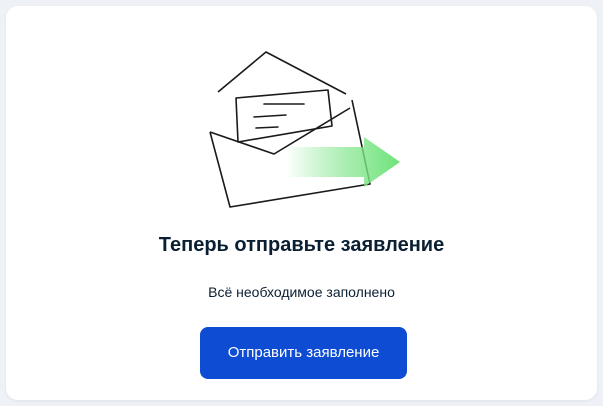 The height and width of the screenshot is (406, 603). Describe the element at coordinates (301, 245) in the screenshot. I see `page-title: Теперь отправьте заявление` at that location.